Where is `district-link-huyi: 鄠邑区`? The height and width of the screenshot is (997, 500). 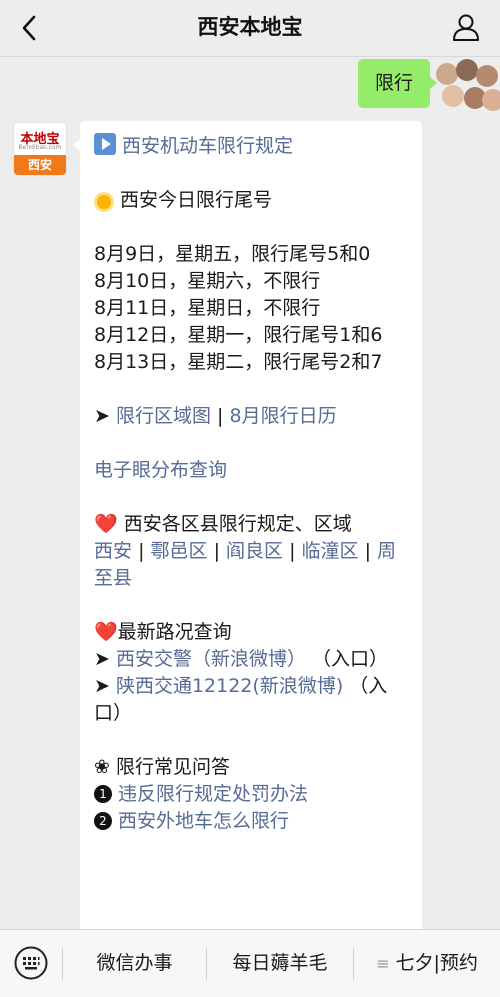 district-link-huyi: 鄠邑区 is located at coordinates (179, 551).